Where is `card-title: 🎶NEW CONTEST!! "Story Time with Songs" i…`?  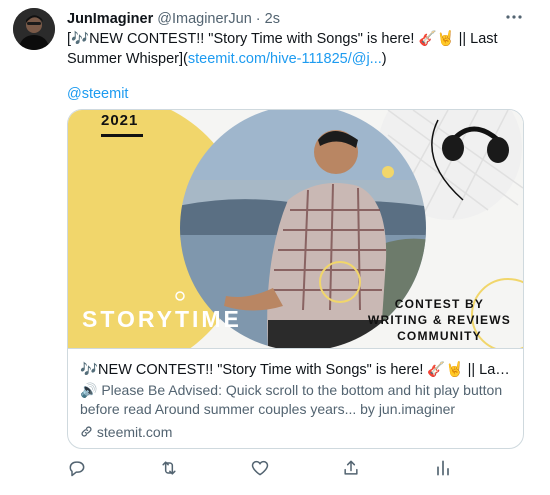 card-title: 🎶NEW CONTEST!! "Story Time with Songs" i… is located at coordinates (298, 370).